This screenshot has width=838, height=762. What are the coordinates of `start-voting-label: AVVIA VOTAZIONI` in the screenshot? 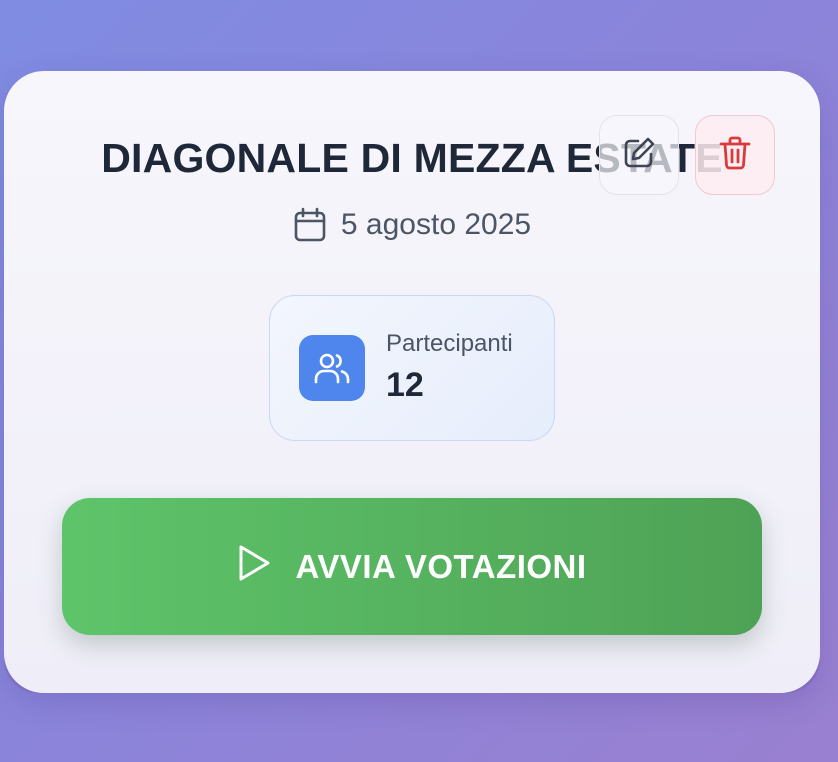 It's located at (441, 566).